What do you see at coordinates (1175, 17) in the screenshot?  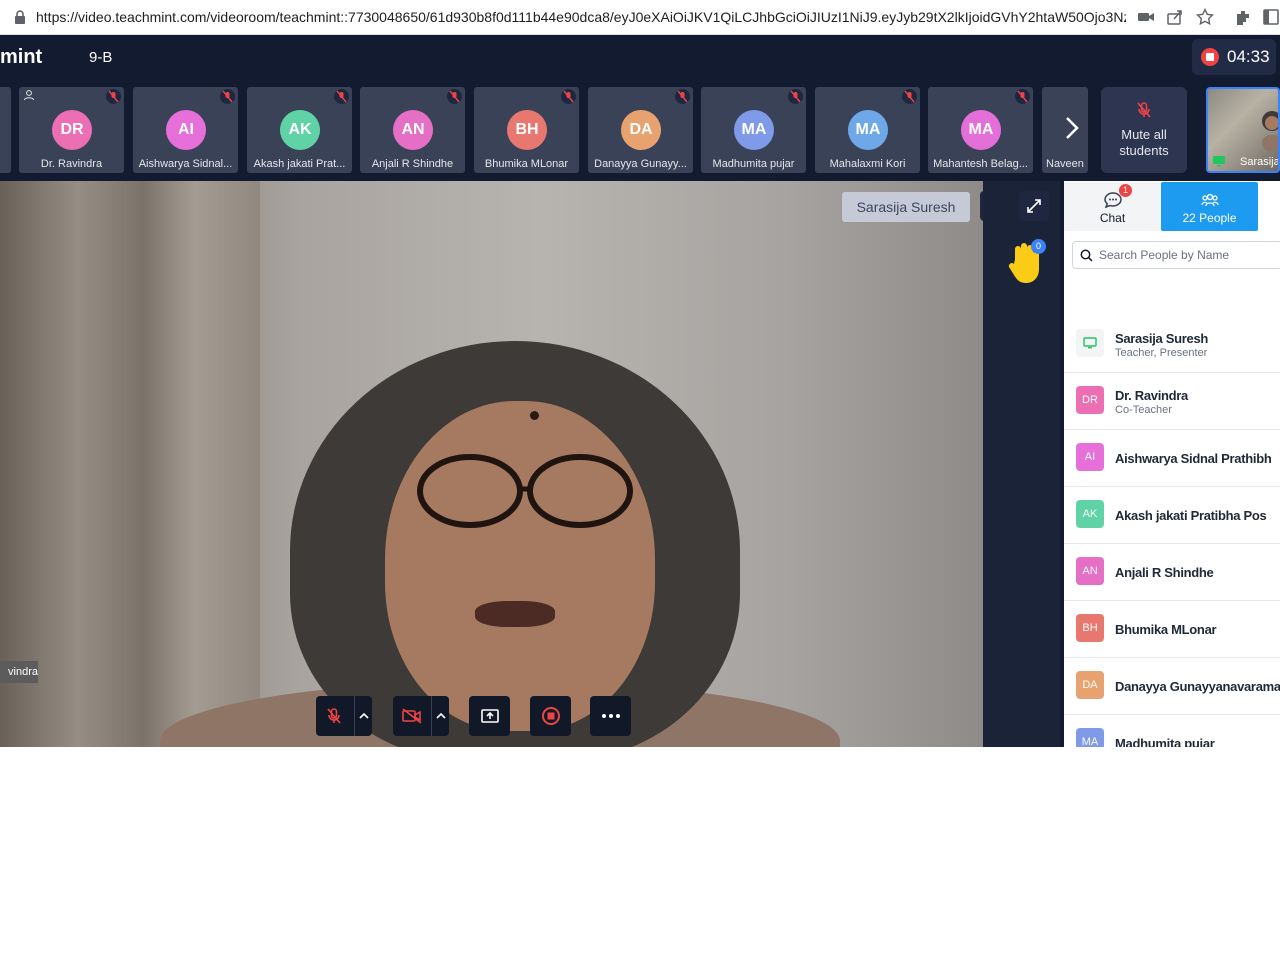 I see `share-icon` at bounding box center [1175, 17].